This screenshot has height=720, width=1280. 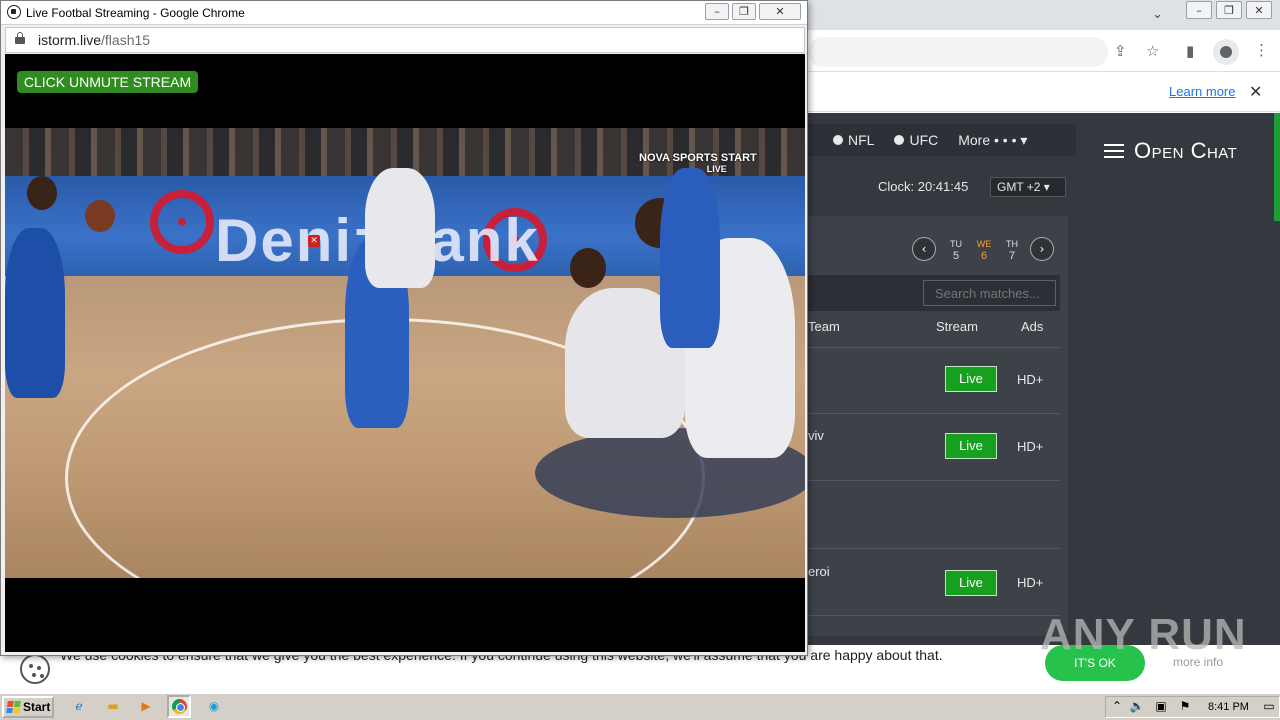 I want to click on player-white-jersey, so click(x=400, y=228).